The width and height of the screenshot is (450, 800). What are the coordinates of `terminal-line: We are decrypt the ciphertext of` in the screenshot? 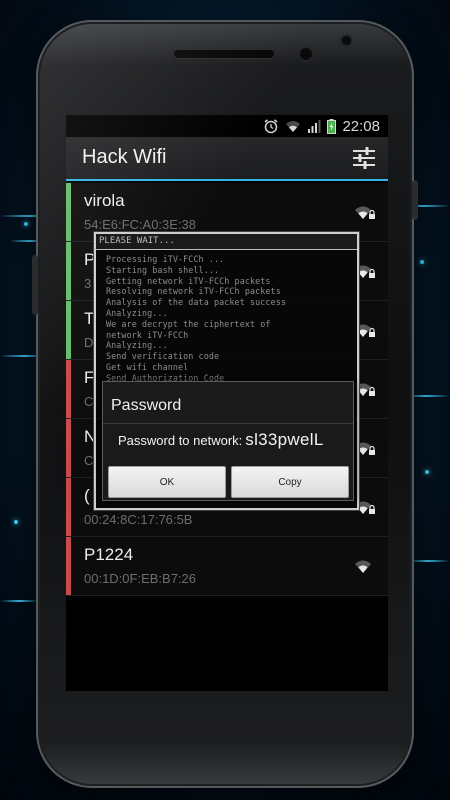 It's located at (188, 323).